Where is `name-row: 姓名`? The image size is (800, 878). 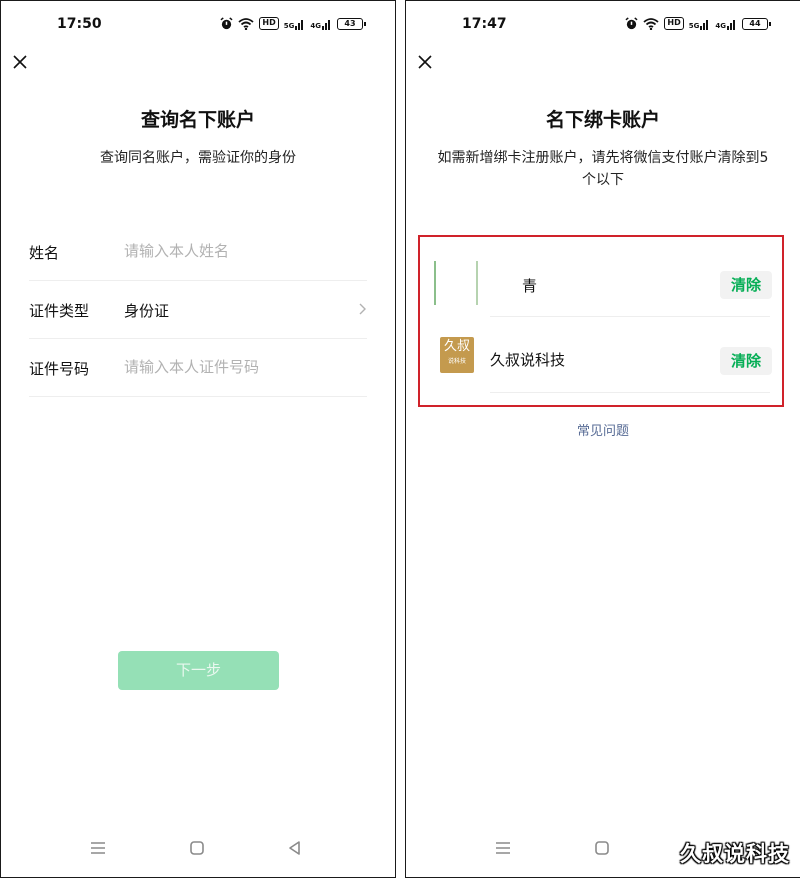 name-row: 姓名 is located at coordinates (198, 252).